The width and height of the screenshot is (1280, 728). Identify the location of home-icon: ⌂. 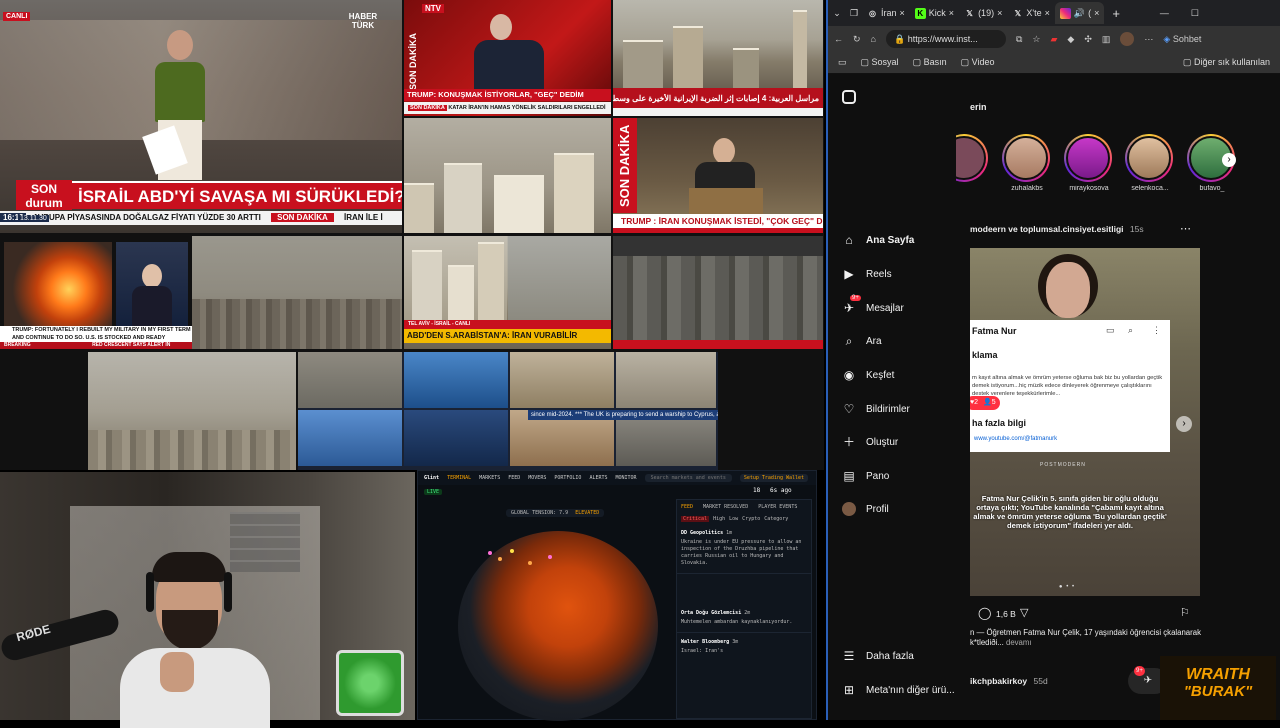
(873, 39).